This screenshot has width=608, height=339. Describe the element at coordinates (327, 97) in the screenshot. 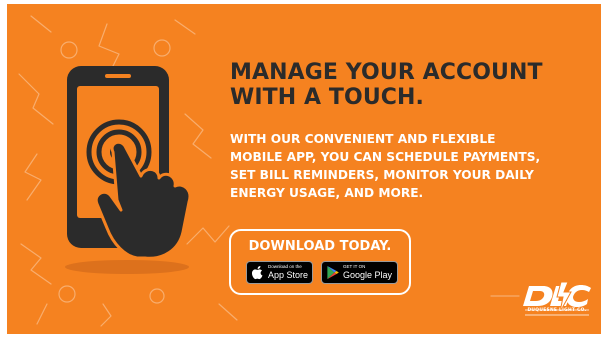

I see `headline-line-2: WITH A TOUCH.` at that location.